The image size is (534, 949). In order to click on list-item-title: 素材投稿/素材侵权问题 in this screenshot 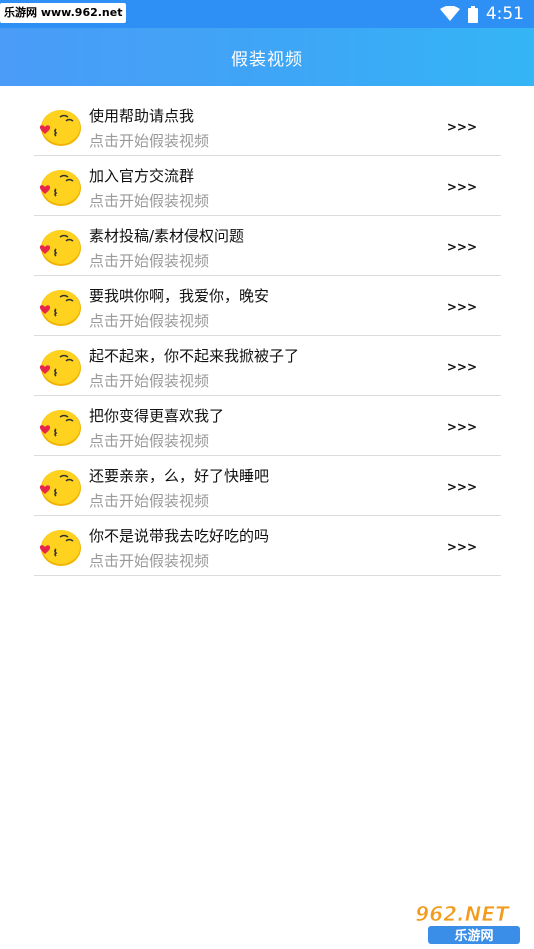, I will do `click(167, 236)`.